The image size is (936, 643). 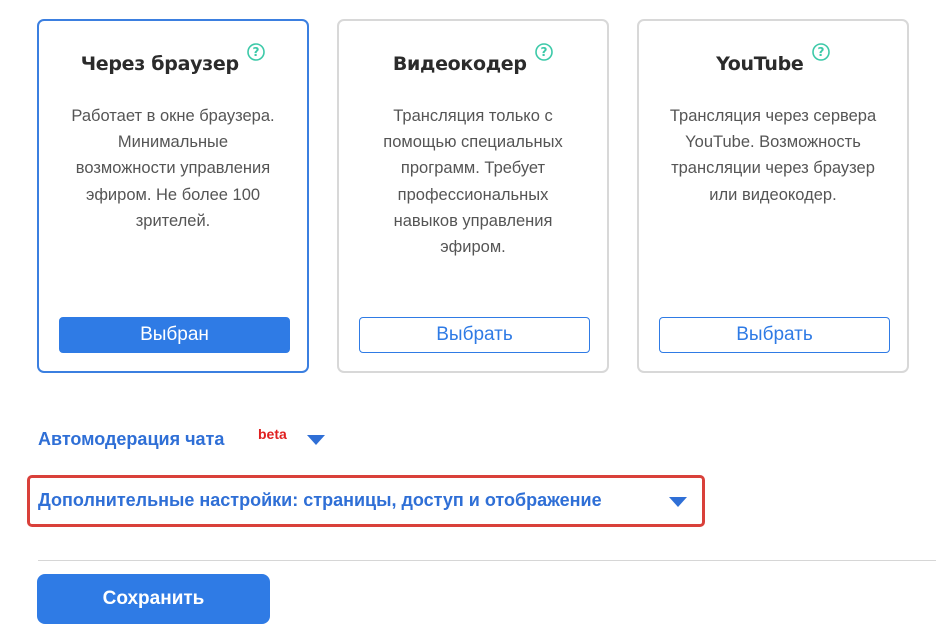 What do you see at coordinates (459, 64) in the screenshot?
I see `card-title: Видеокодер` at bounding box center [459, 64].